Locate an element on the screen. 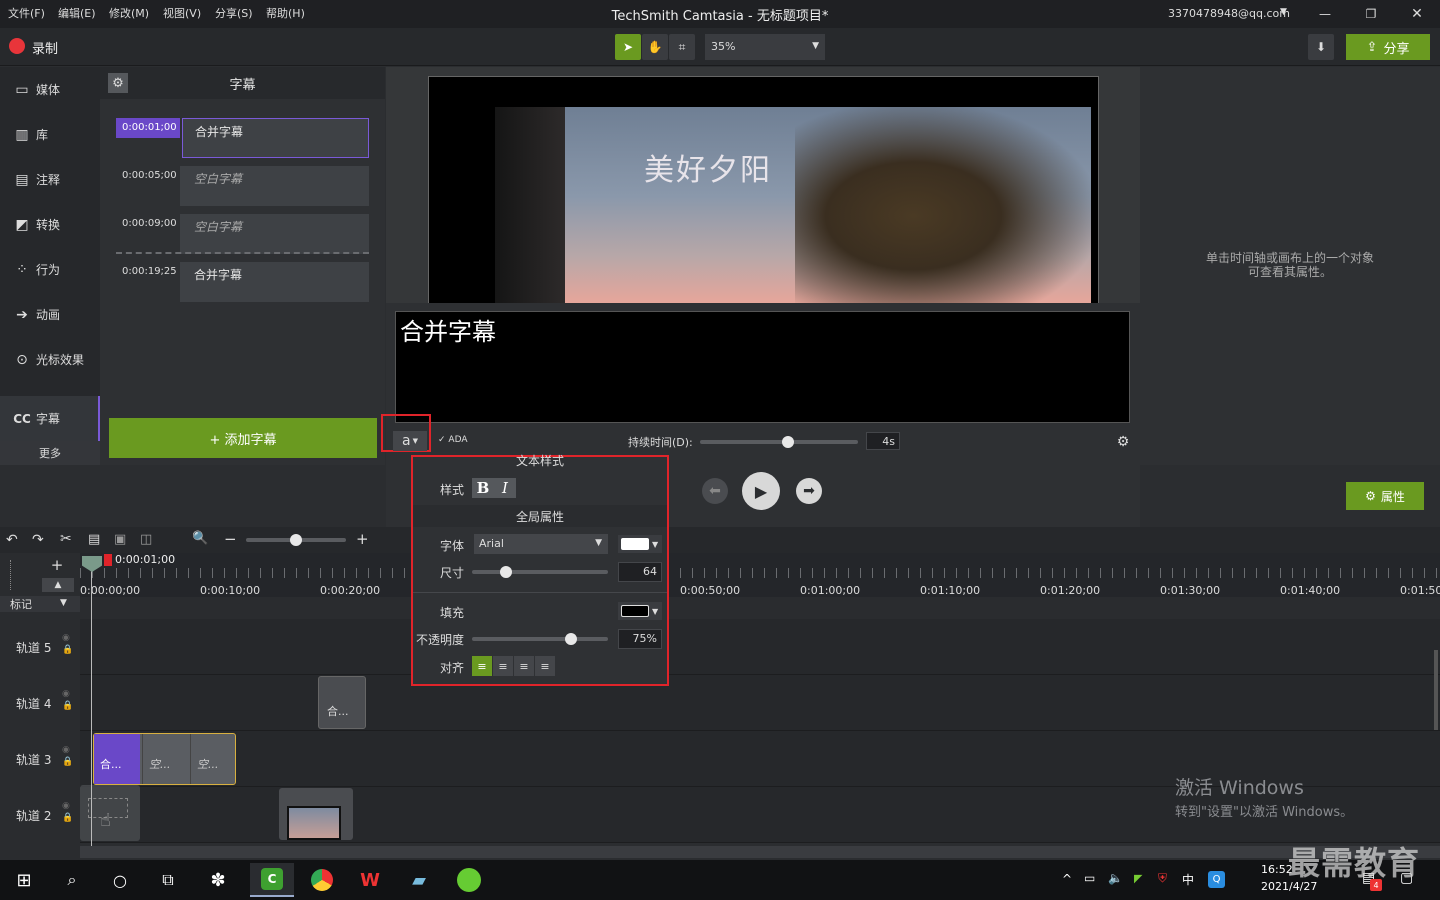 This screenshot has height=900, width=1440. sidebar-item-annotations: ▤ 注释 is located at coordinates (50, 179).